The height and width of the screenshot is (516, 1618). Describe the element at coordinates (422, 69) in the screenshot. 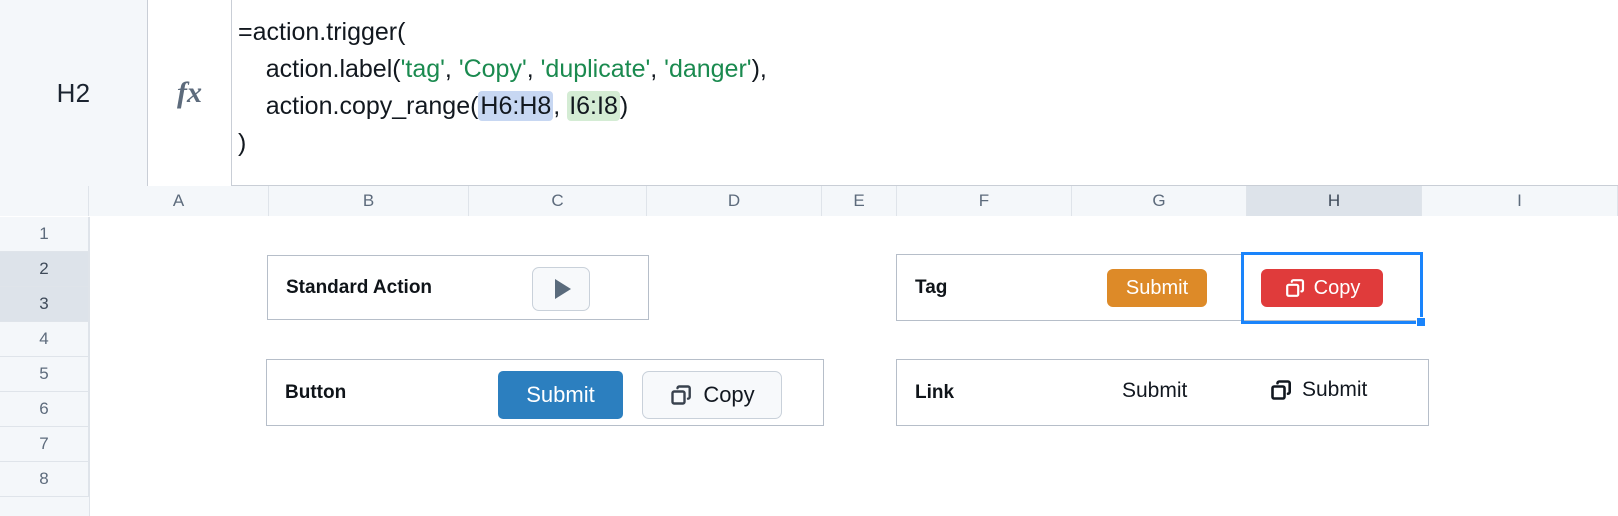

I see `formula-token: 'tag'` at that location.